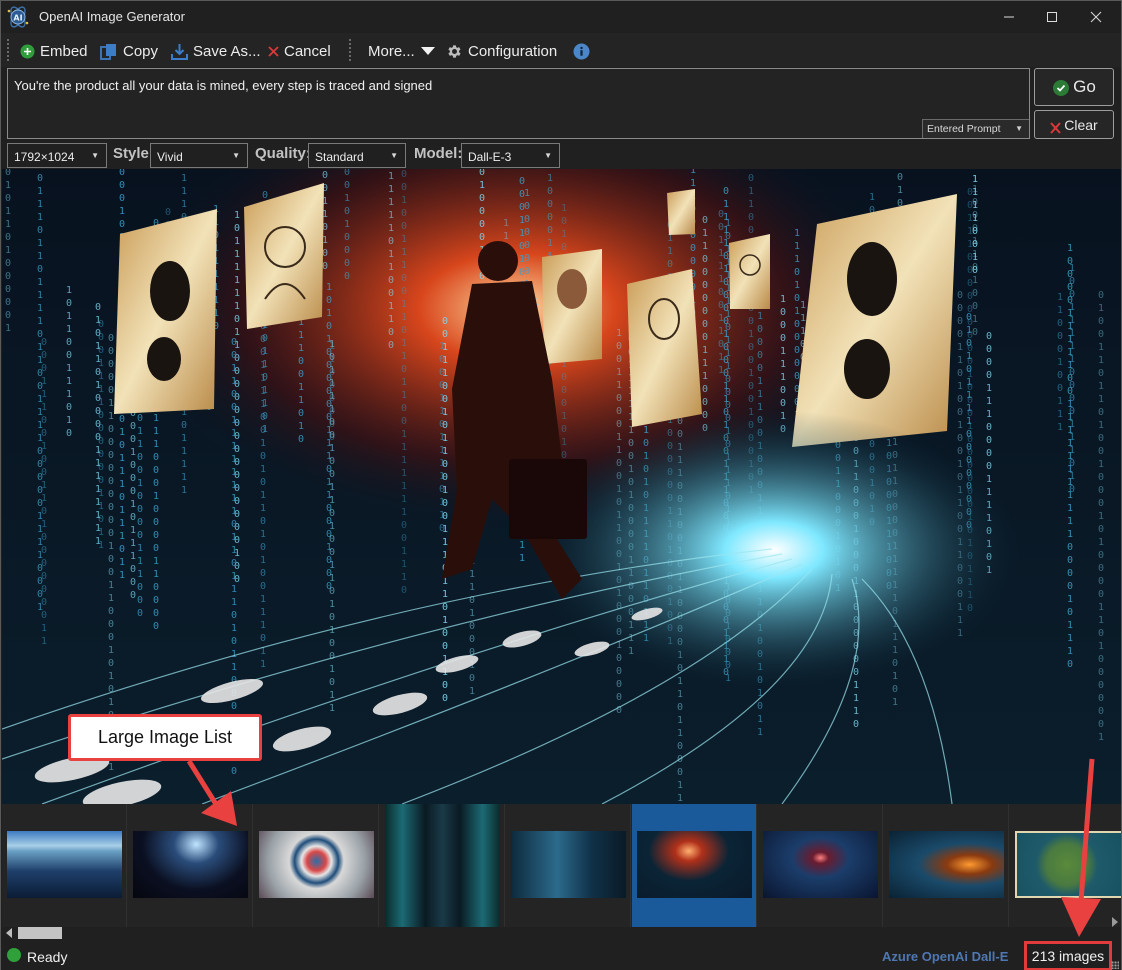 The width and height of the screenshot is (1122, 970). I want to click on prompt-source-value: Entered Prompt, so click(964, 129).